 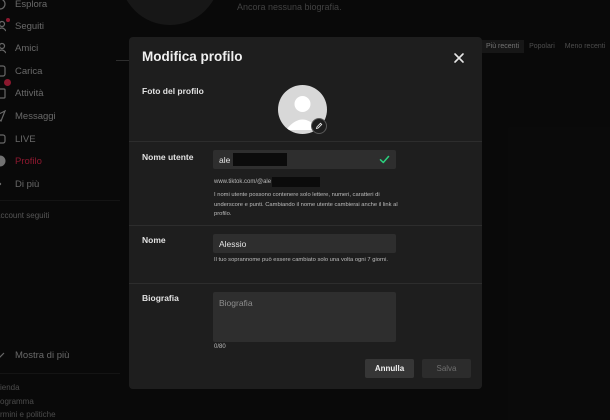 I want to click on close-icon, so click(x=459, y=58).